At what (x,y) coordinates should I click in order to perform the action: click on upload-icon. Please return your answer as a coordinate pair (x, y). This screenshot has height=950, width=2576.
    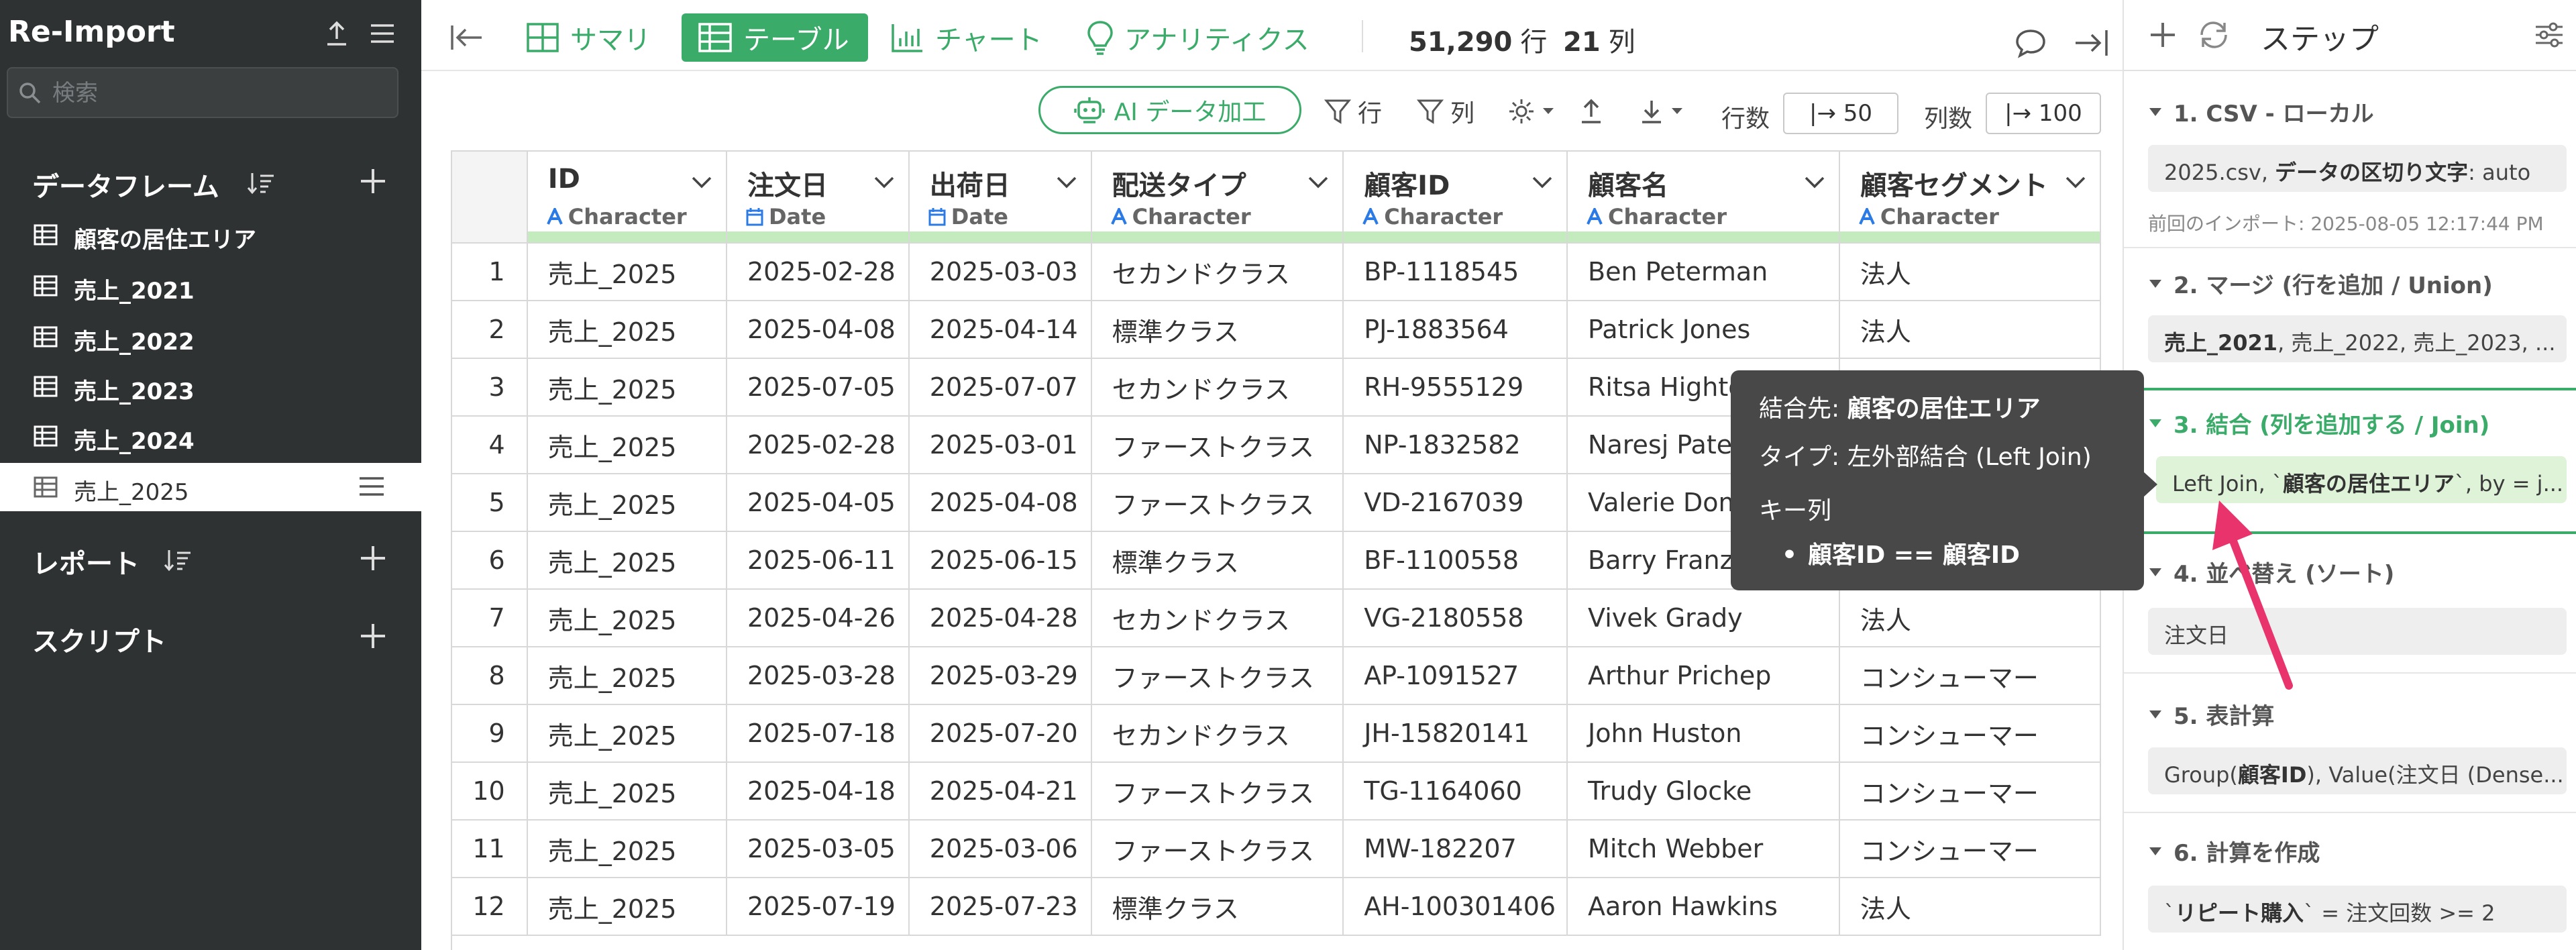
    Looking at the image, I should click on (337, 33).